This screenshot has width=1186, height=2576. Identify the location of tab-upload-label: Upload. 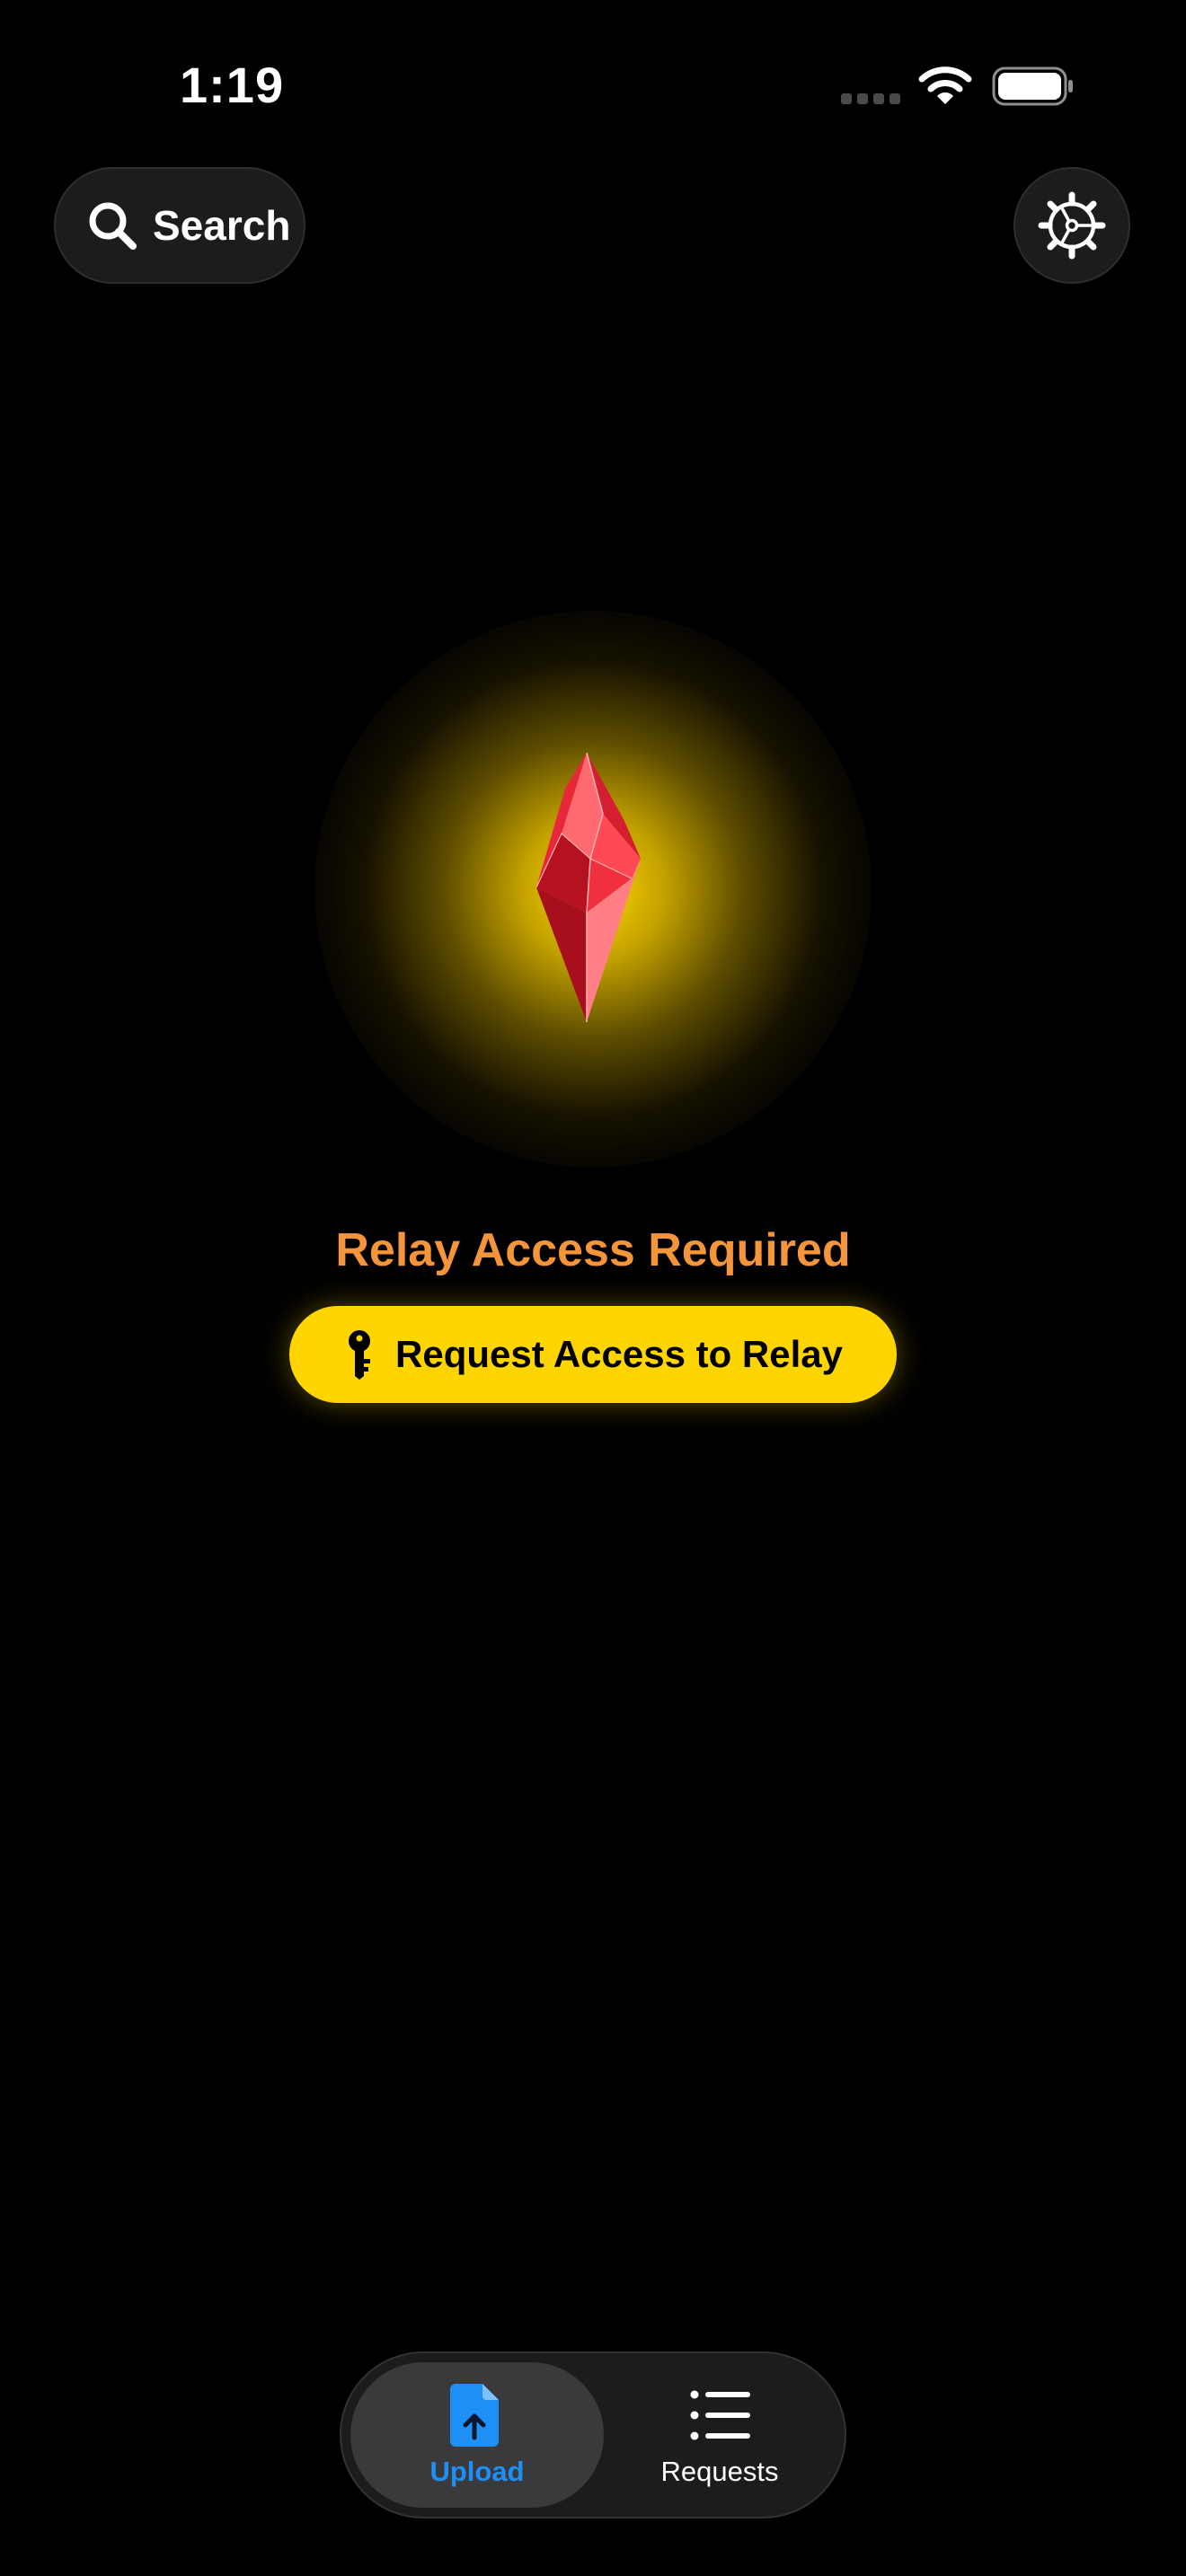
(477, 2471).